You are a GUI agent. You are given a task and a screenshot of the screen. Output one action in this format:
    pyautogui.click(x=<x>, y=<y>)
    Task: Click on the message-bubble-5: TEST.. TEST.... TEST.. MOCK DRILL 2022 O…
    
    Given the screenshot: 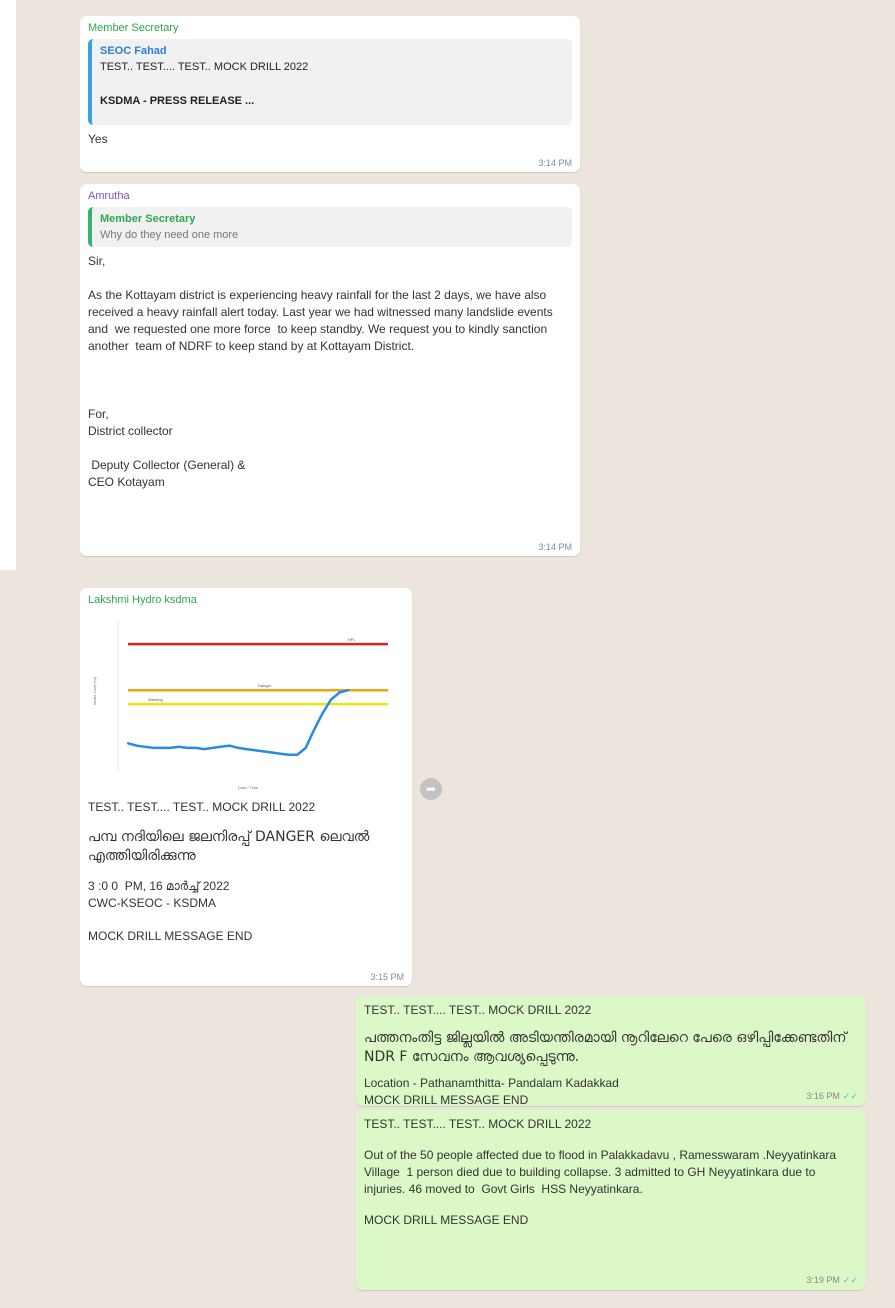 What is the action you would take?
    pyautogui.click(x=611, y=1200)
    